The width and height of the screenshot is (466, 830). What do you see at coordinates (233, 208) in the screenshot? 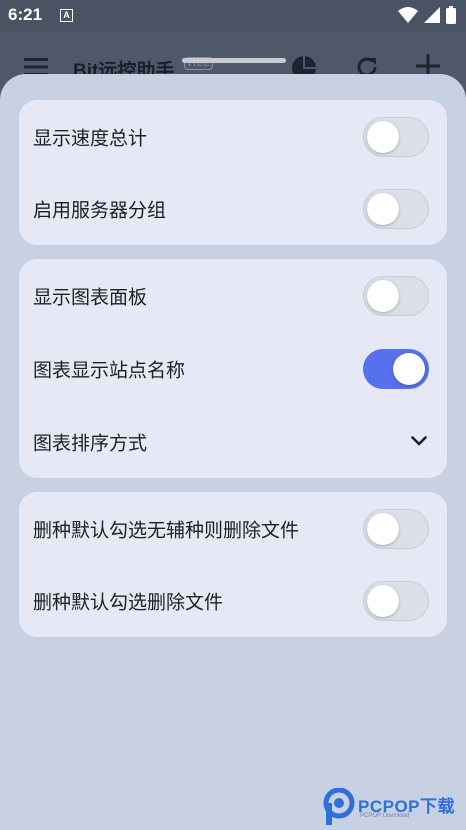
I see `setting-row-server-group: 启用服务器分组` at bounding box center [233, 208].